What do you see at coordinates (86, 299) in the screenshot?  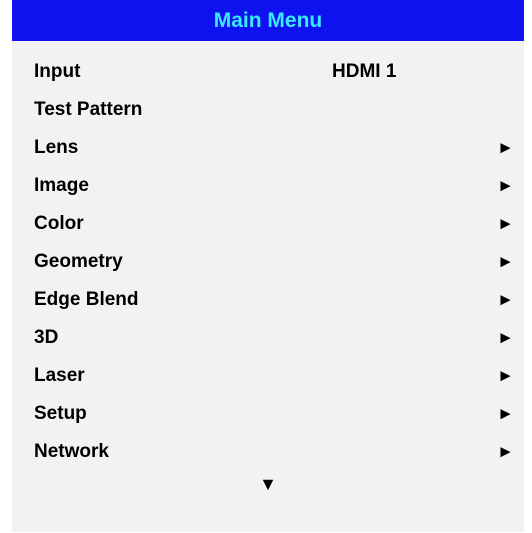 I see `menu-item-label: Edge Blend` at bounding box center [86, 299].